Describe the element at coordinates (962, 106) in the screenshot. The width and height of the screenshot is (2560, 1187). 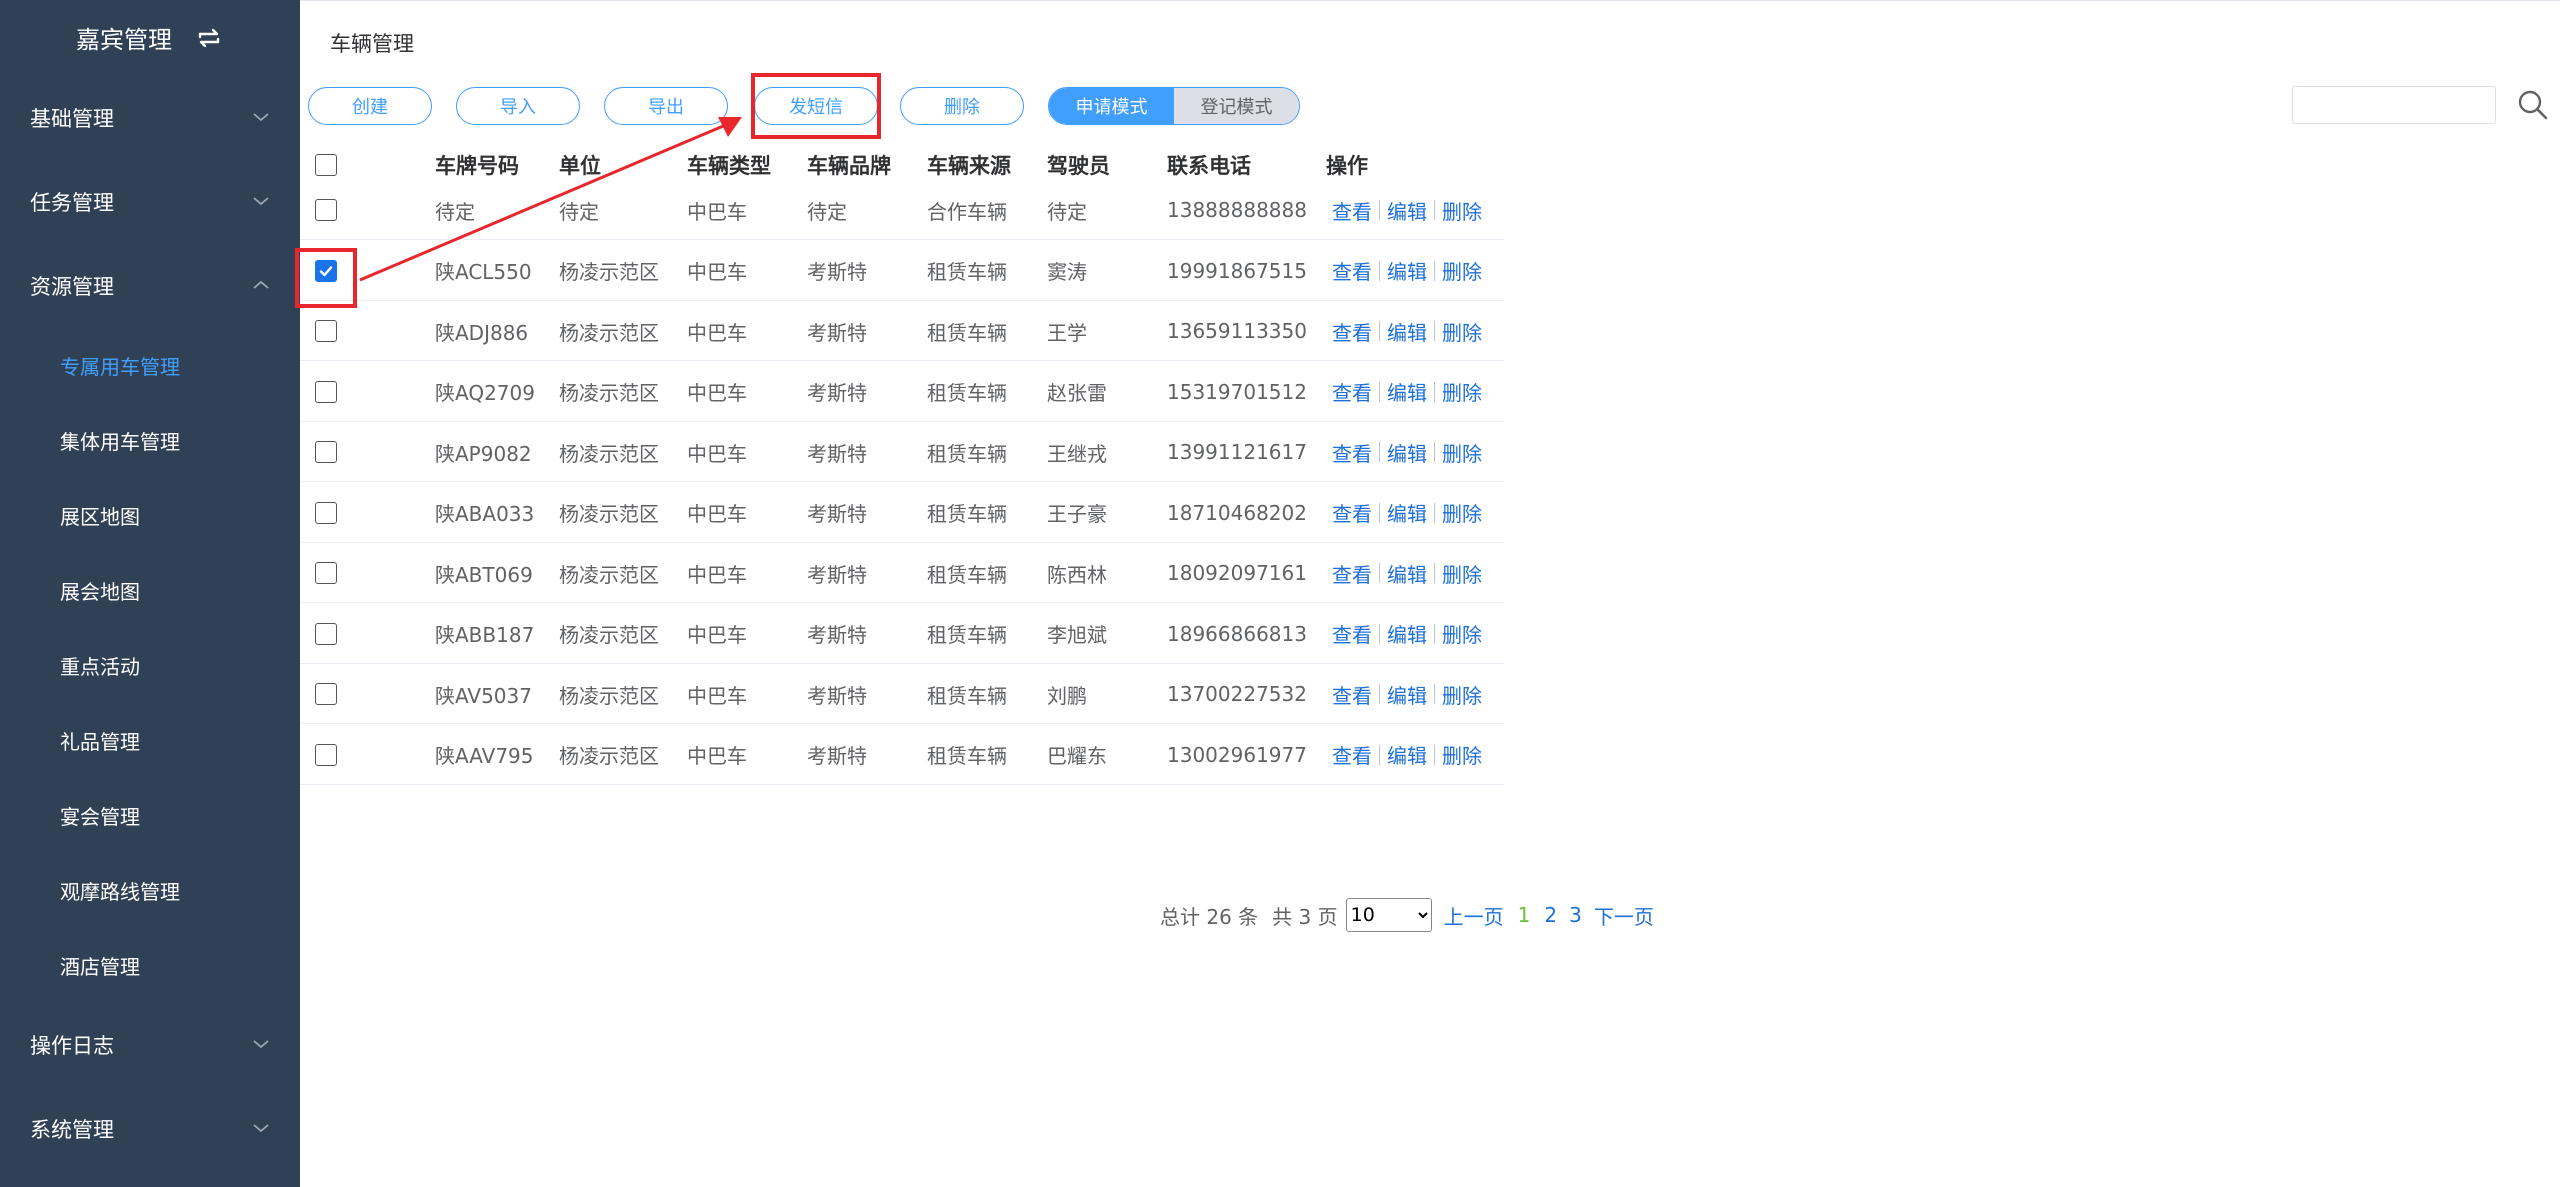
I see `delete-button: 删除` at that location.